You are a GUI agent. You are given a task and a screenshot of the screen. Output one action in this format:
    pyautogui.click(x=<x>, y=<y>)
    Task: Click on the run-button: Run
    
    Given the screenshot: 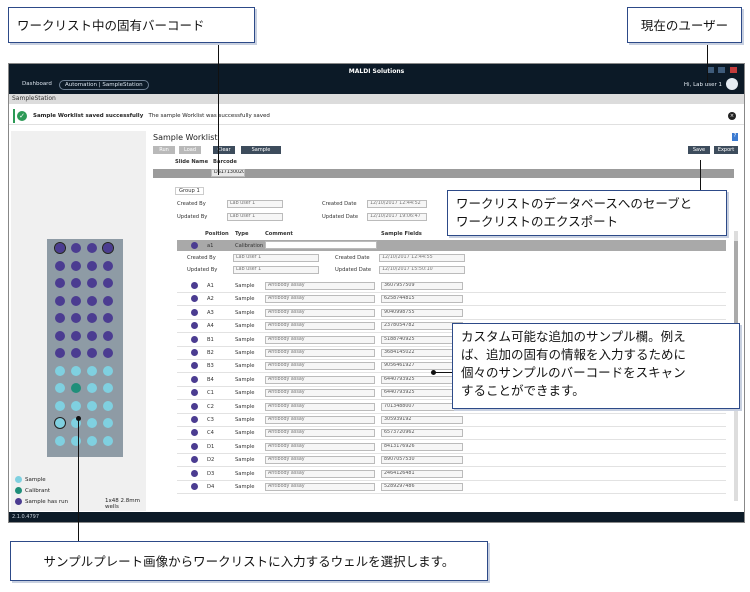 What is the action you would take?
    pyautogui.click(x=164, y=150)
    